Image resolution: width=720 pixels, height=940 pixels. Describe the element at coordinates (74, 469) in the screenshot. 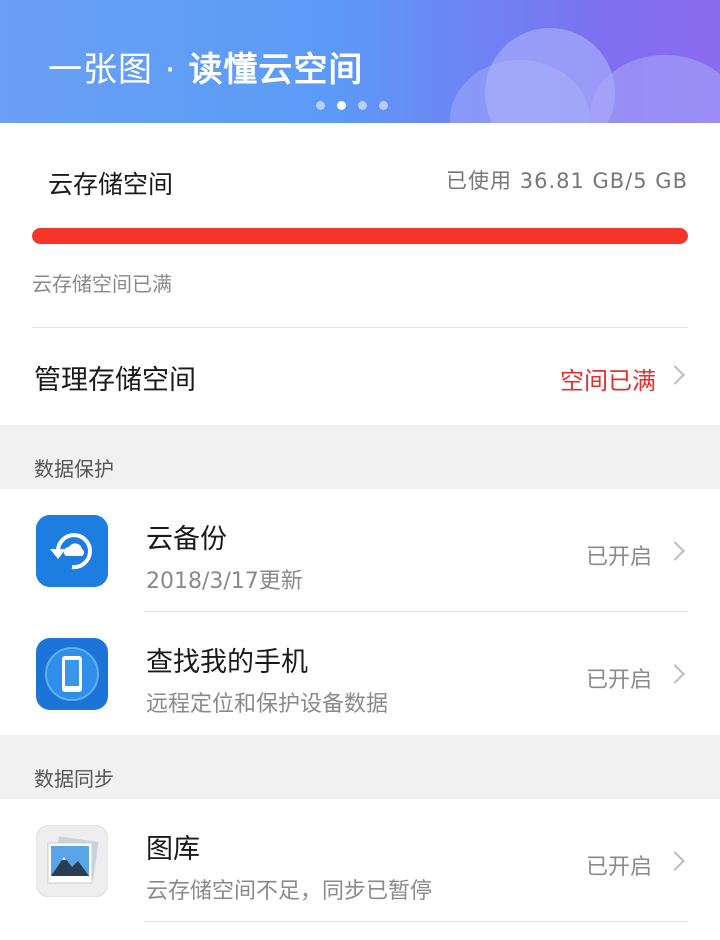

I see `section-title: 数据保护` at that location.